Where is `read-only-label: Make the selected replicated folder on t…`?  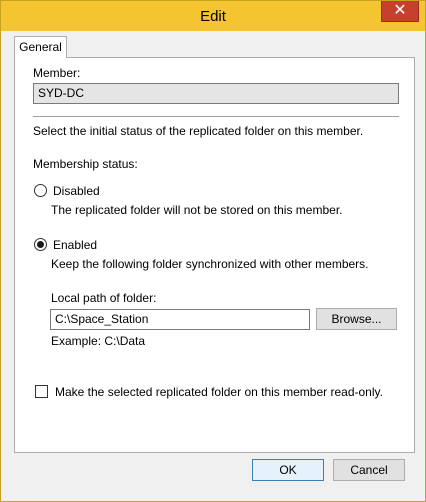 read-only-label: Make the selected replicated folder on t… is located at coordinates (219, 392).